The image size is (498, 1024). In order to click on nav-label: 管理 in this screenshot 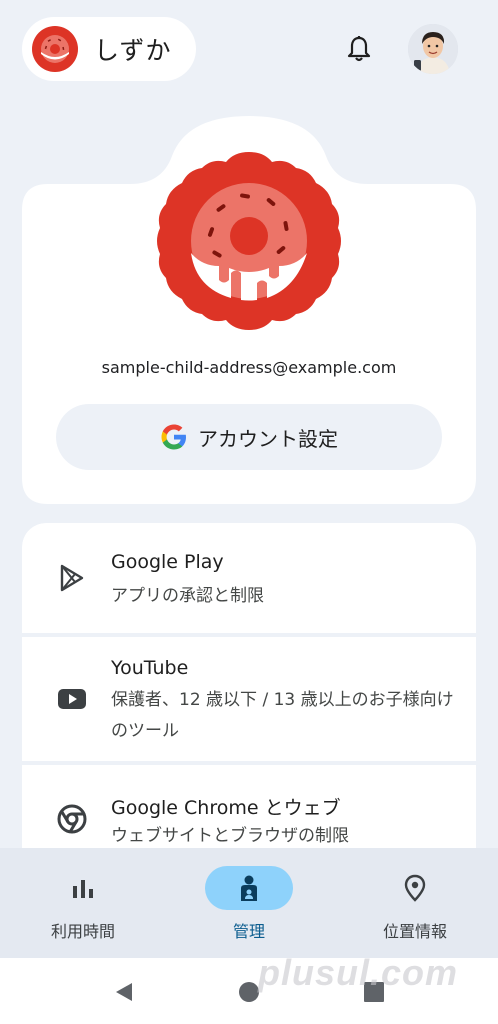, I will do `click(248, 931)`.